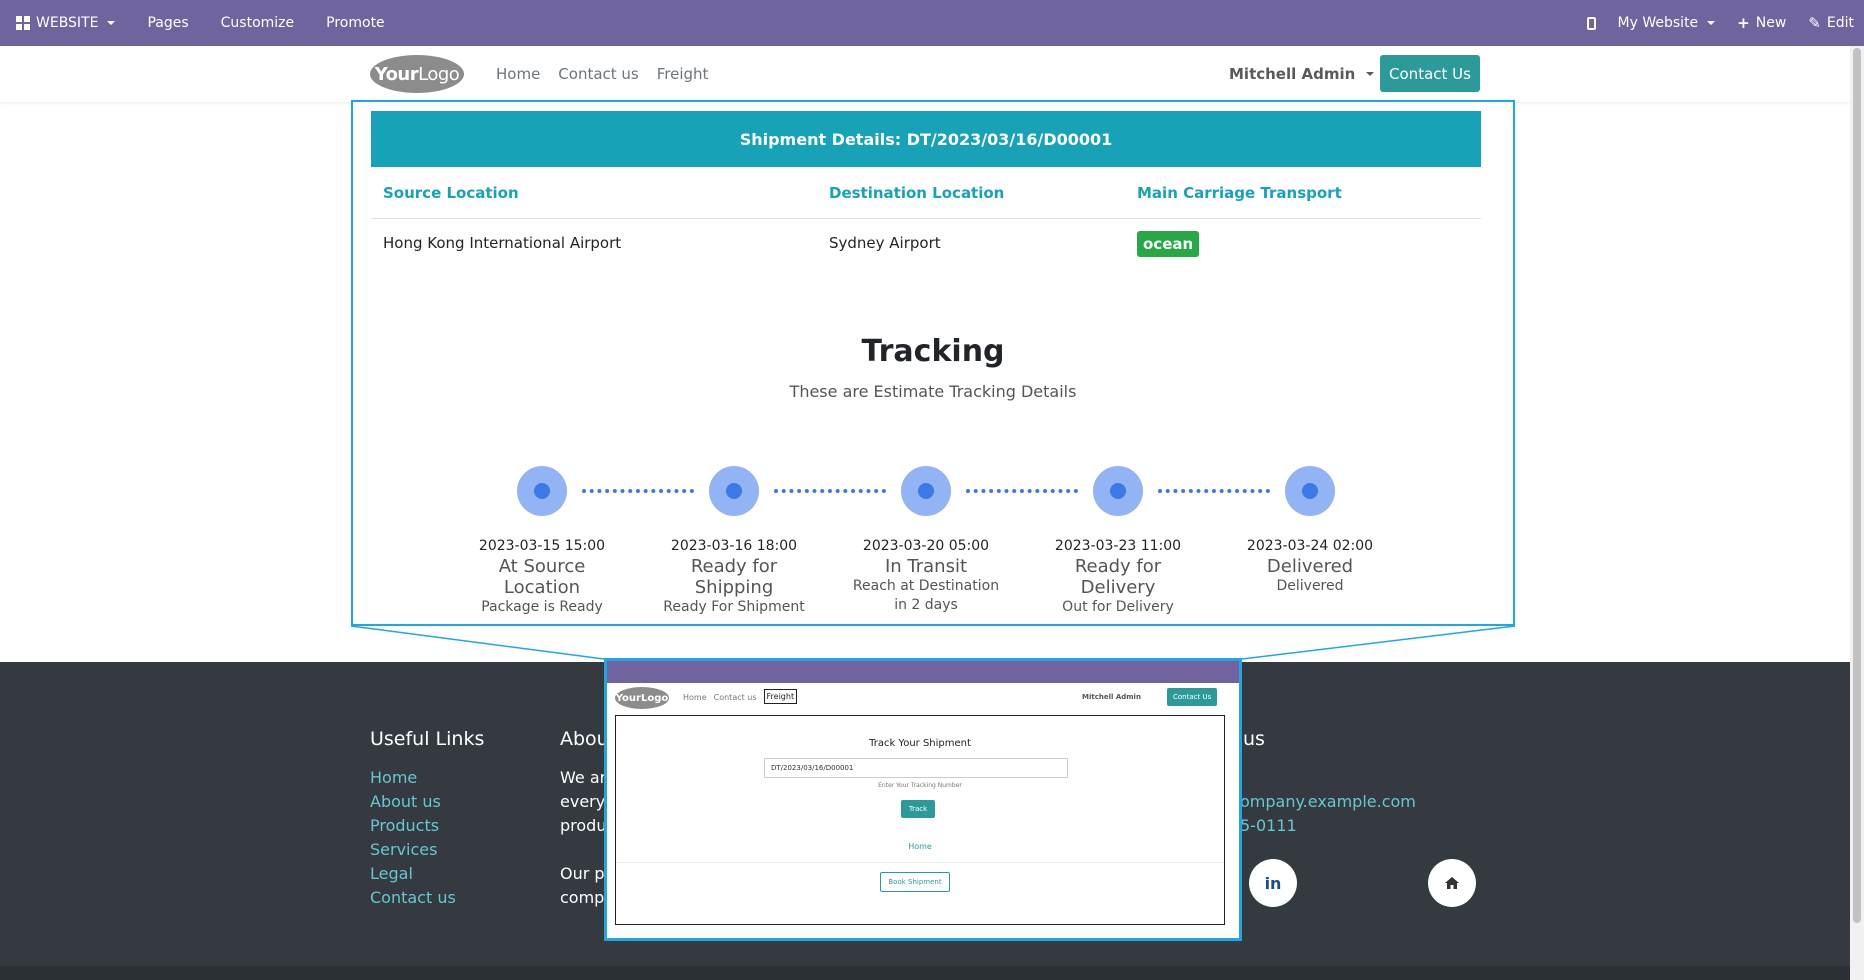 The image size is (1864, 980). I want to click on mobile-phone-icon, so click(1591, 23).